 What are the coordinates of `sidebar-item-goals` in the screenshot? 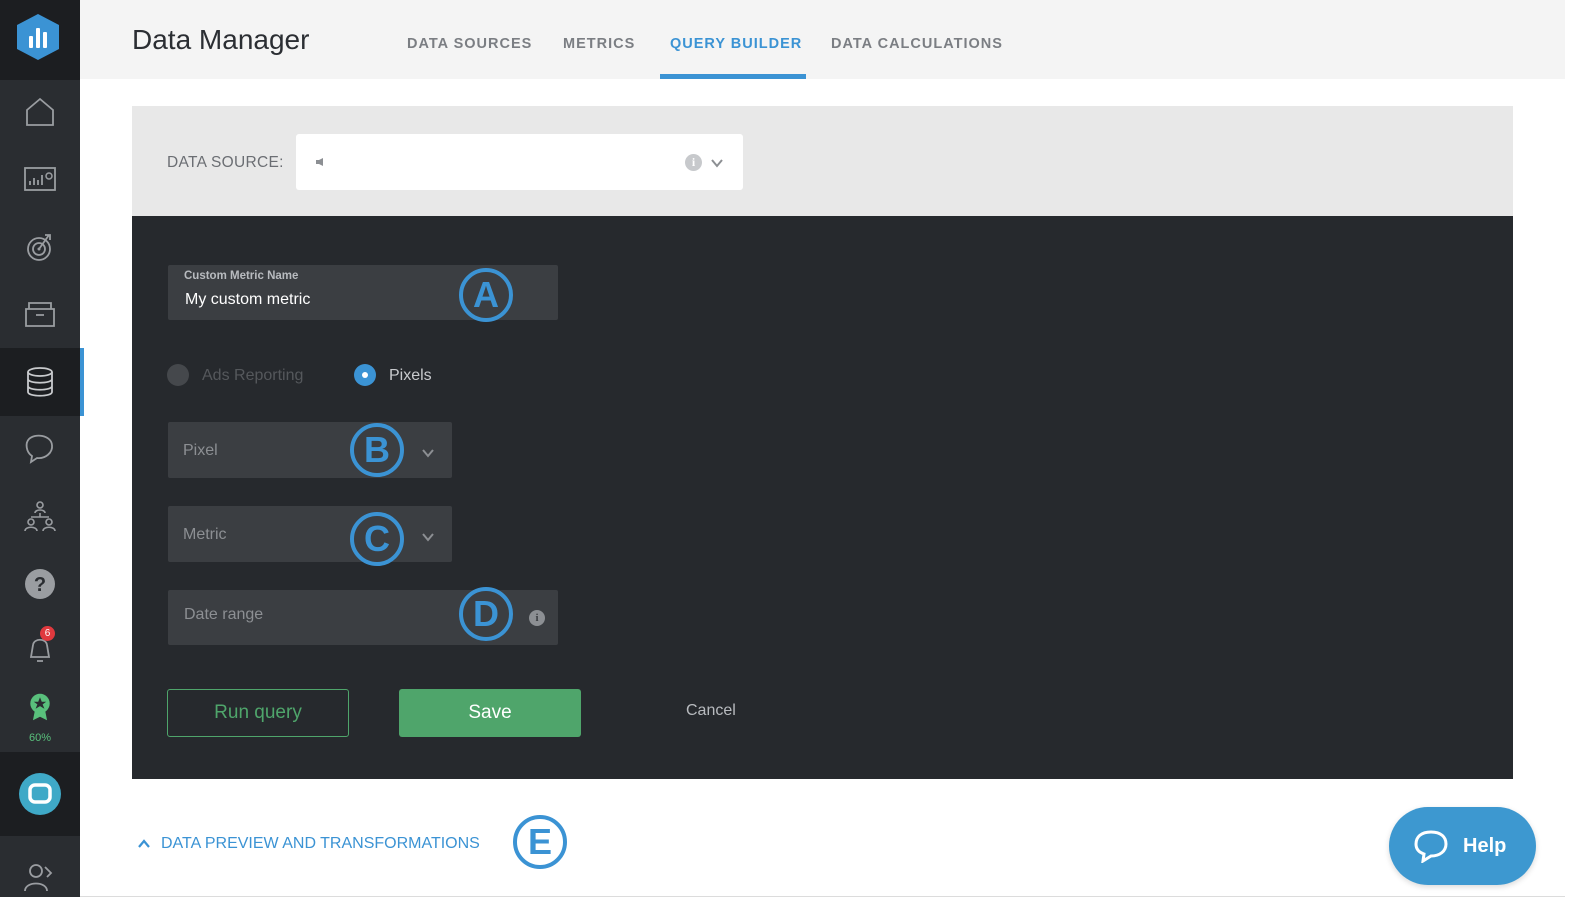 It's located at (40, 246).